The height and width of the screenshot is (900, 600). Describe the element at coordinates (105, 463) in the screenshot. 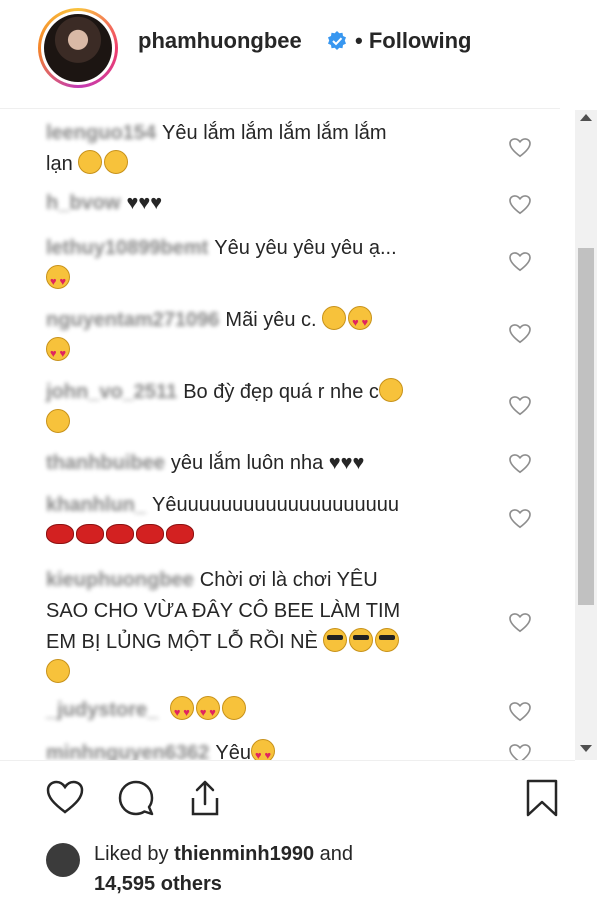

I see `comment-username: thanhbuibee` at that location.